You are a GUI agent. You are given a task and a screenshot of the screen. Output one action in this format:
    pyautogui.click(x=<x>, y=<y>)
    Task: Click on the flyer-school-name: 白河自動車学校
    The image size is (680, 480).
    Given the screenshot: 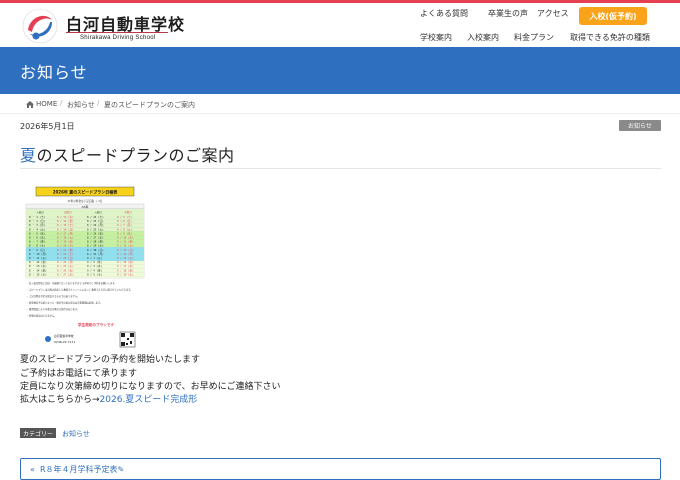 What is the action you would take?
    pyautogui.click(x=64, y=336)
    